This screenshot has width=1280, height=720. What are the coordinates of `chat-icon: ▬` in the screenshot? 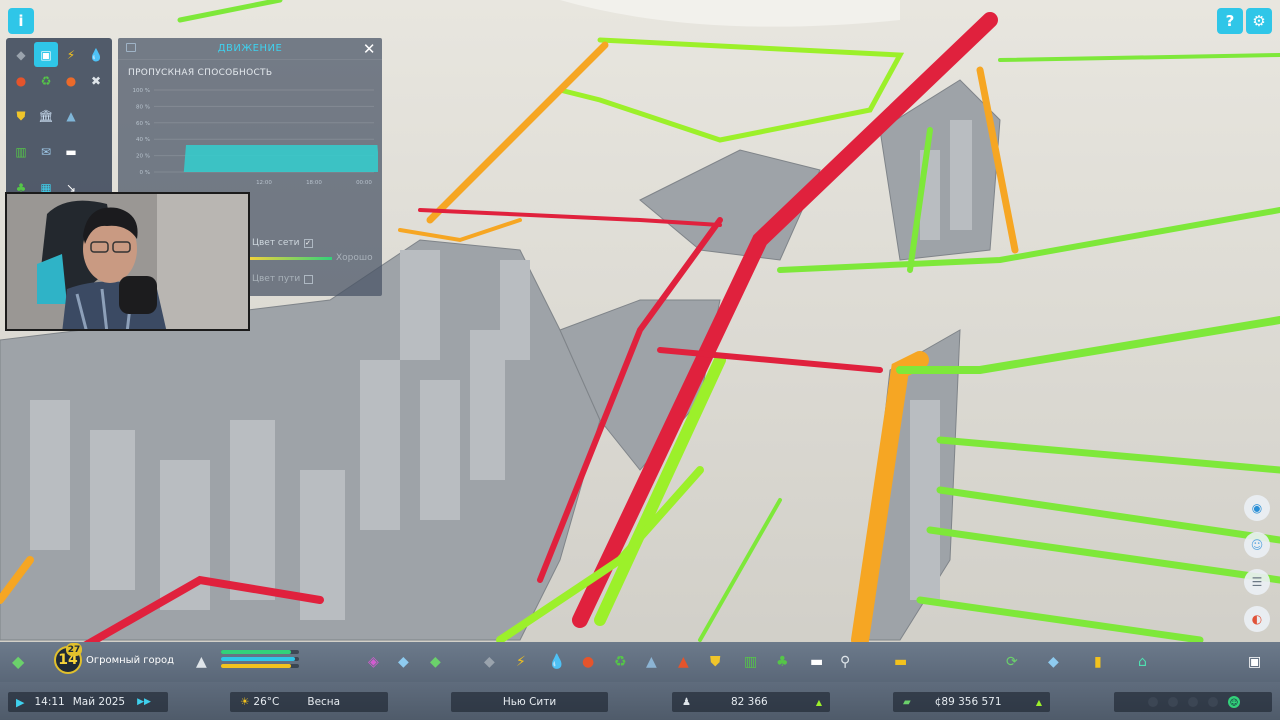 It's located at (71, 152).